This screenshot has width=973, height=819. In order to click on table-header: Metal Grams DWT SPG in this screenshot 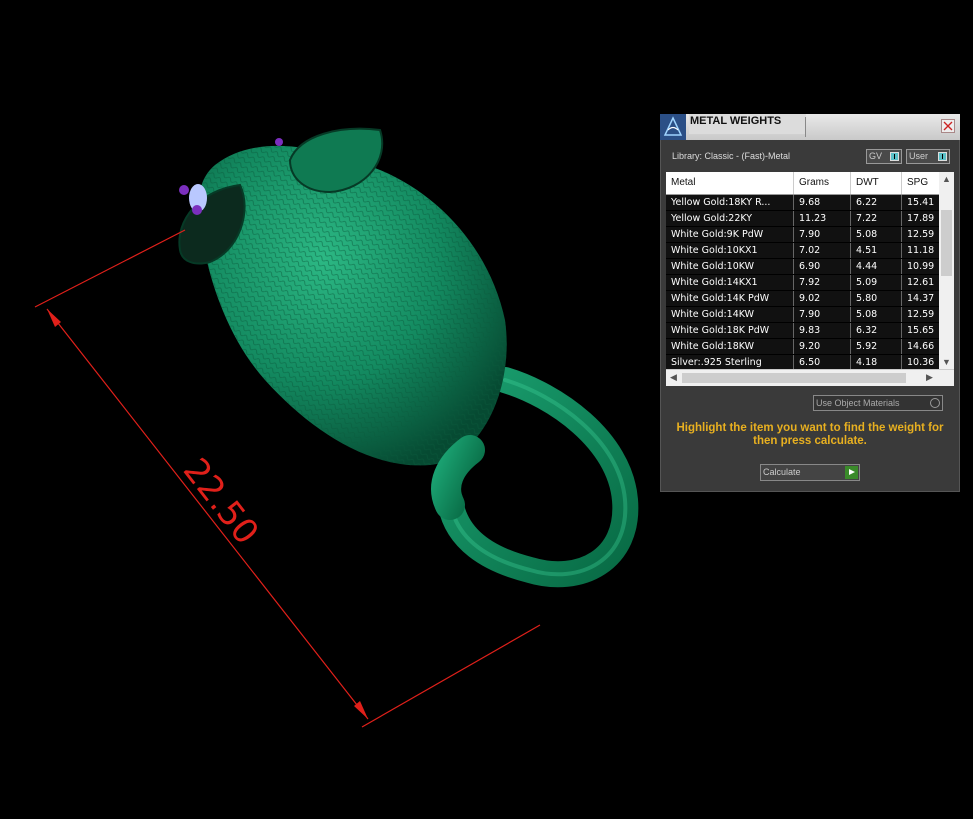, I will do `click(810, 183)`.